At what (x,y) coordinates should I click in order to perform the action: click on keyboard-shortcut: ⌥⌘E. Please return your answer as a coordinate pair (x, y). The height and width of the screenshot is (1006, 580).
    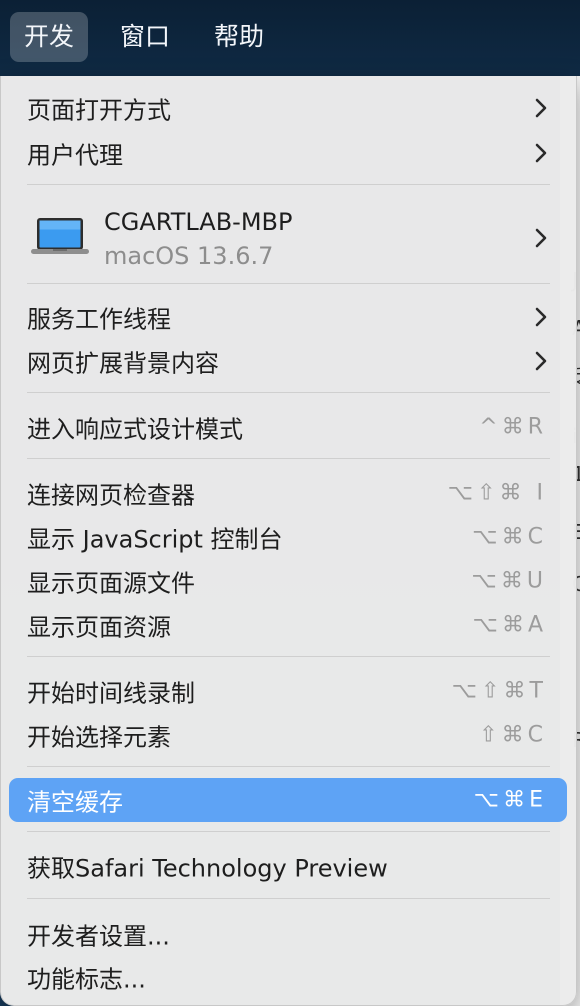
    Looking at the image, I should click on (510, 800).